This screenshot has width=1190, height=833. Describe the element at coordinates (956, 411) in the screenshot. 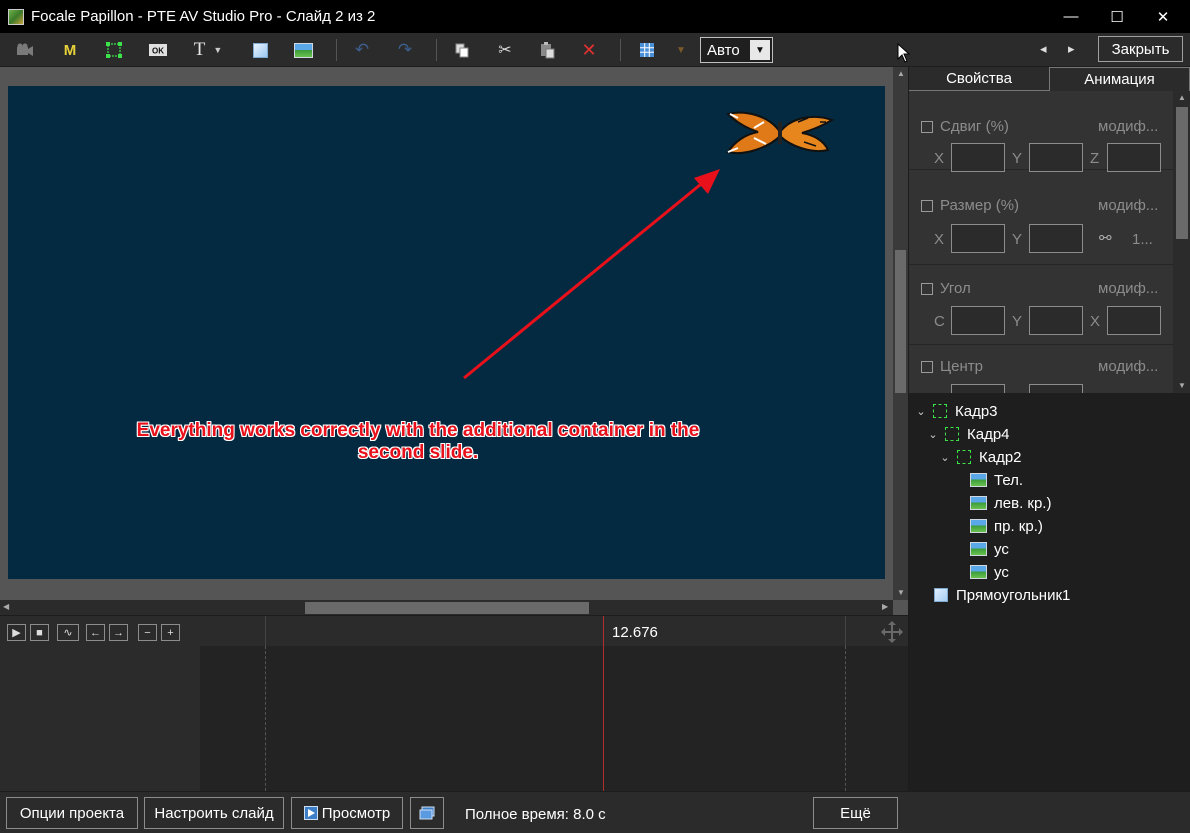

I see `tree-item-frame3: ⌄ Кадр3` at that location.